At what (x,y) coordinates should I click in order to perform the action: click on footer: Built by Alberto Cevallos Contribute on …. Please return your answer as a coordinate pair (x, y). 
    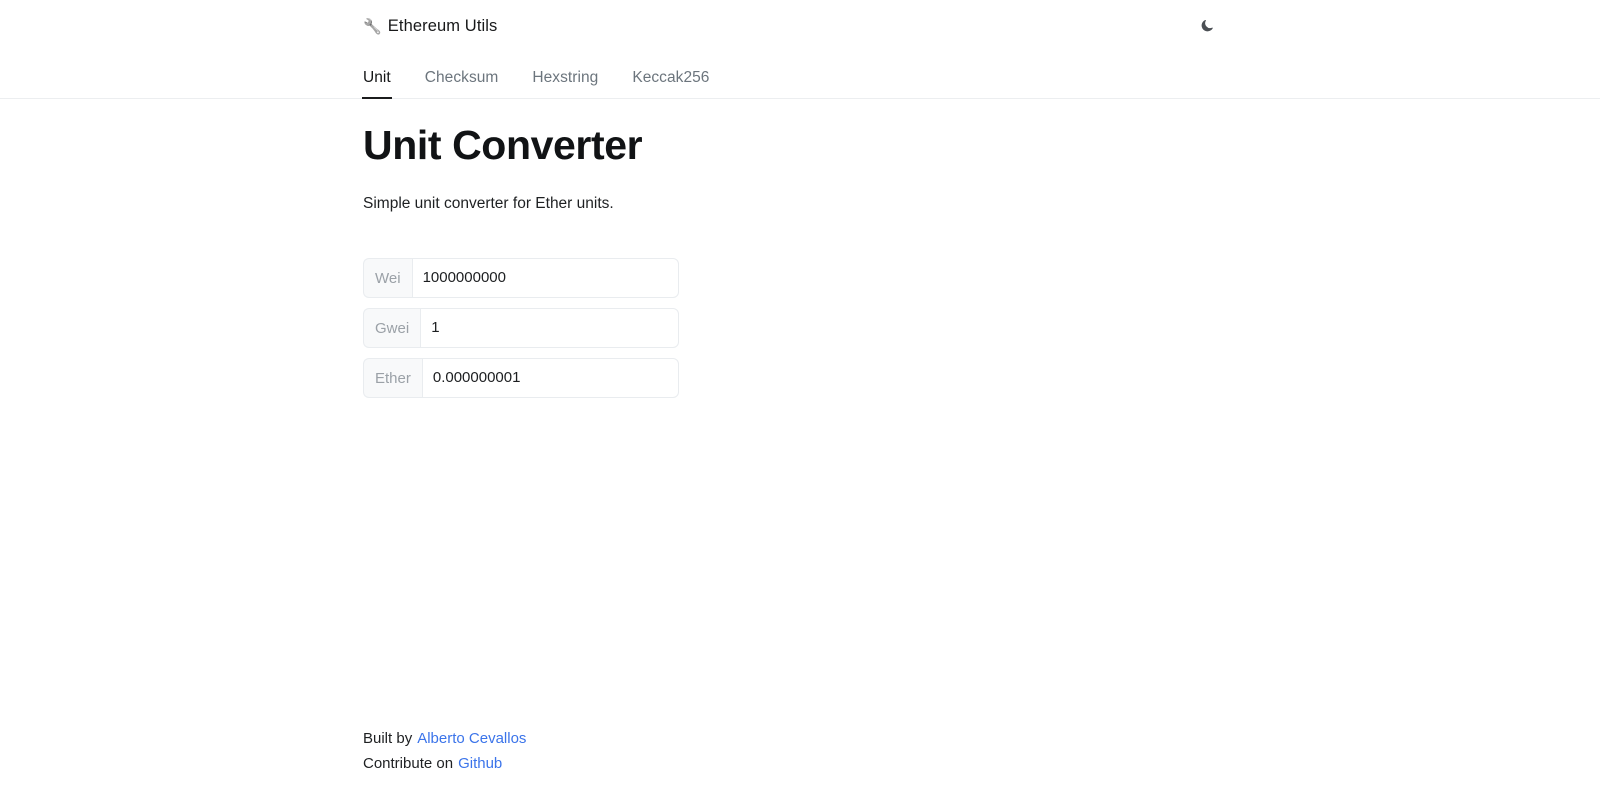
    Looking at the image, I should click on (444, 751).